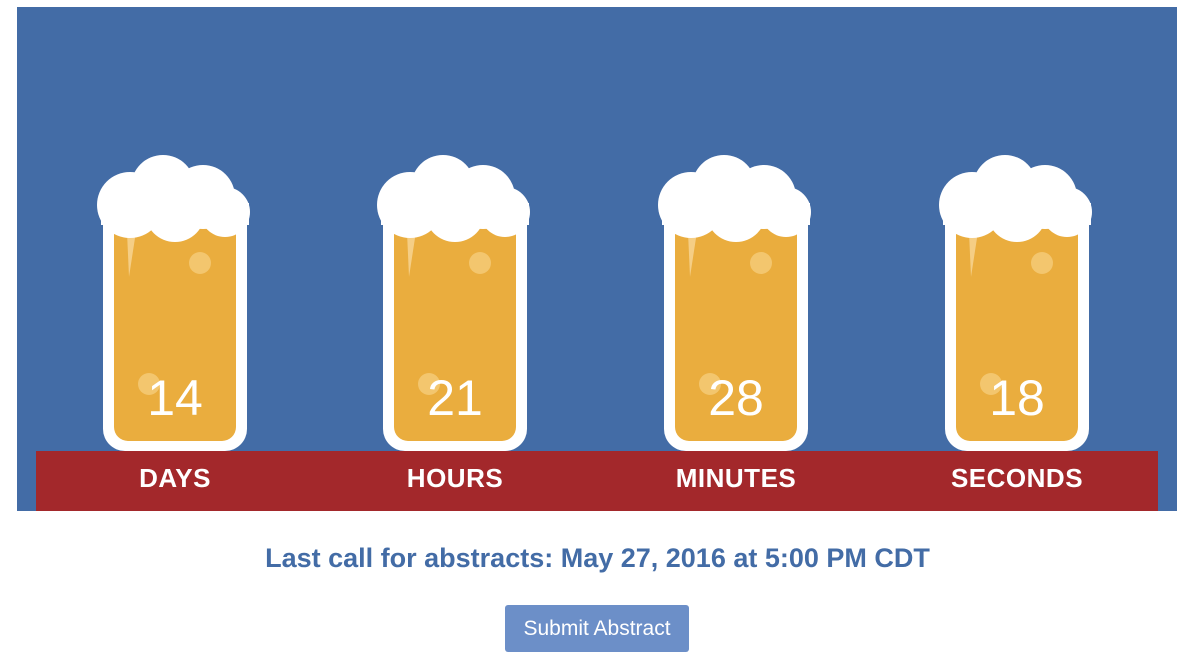 This screenshot has width=1200, height=668. I want to click on countdown-label-seconds: SECONDS, so click(1017, 478).